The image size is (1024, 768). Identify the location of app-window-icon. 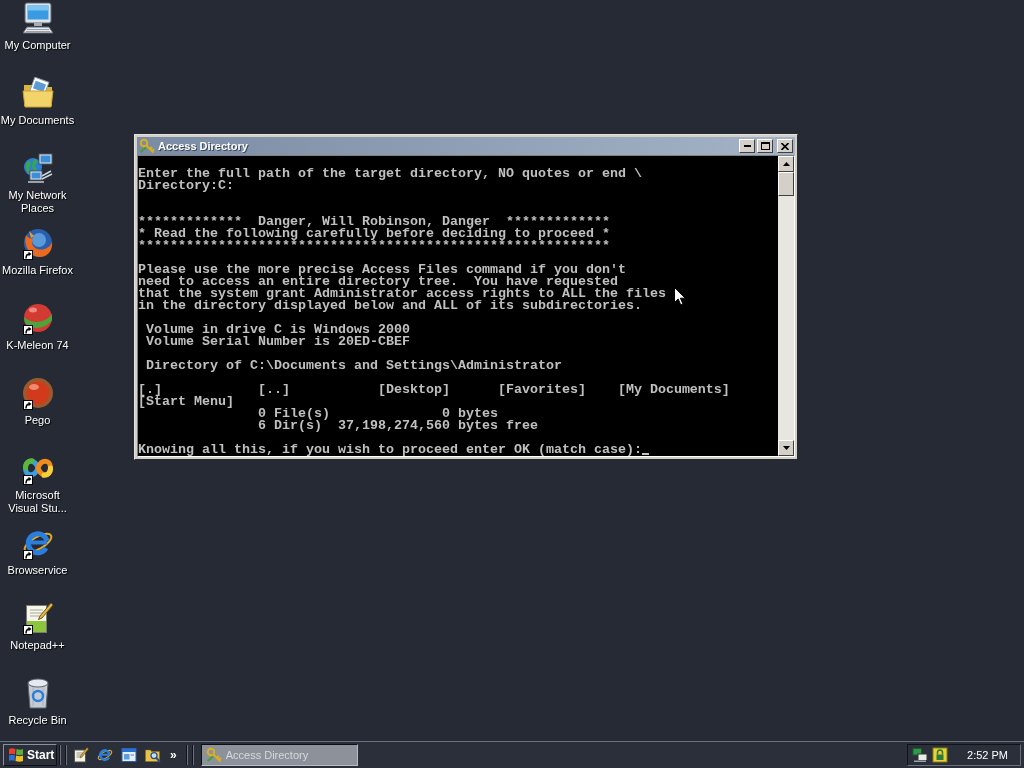
(129, 755).